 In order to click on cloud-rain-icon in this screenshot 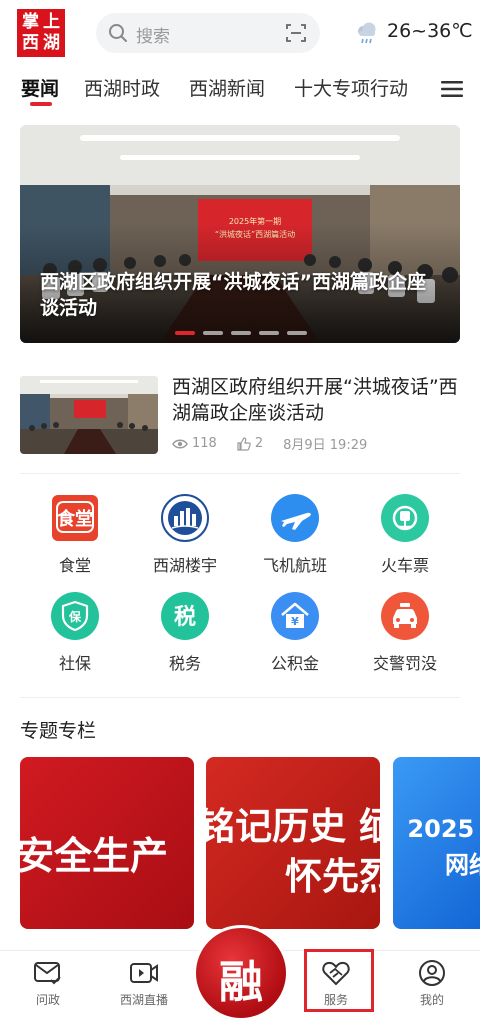, I will do `click(367, 33)`.